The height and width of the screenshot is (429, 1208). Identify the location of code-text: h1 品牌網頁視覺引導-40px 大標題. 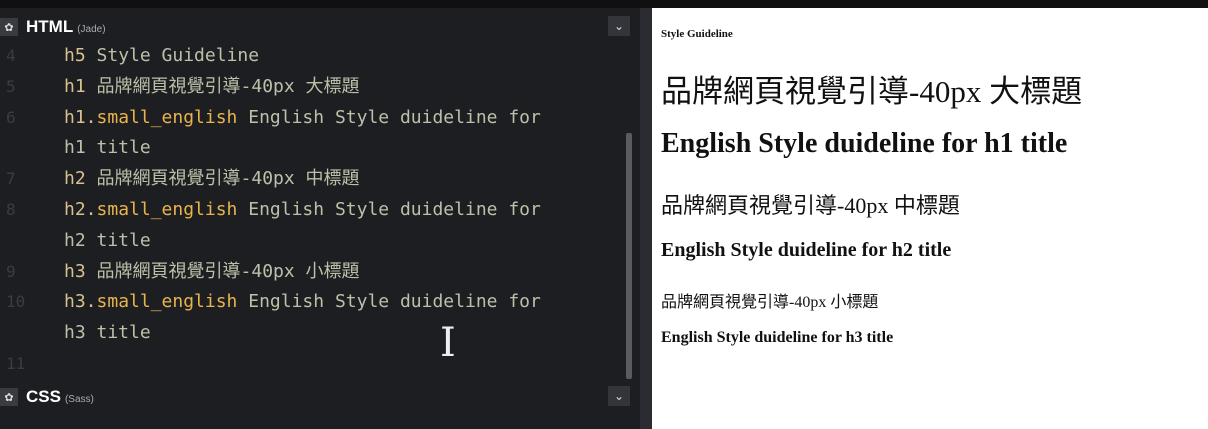
(212, 86).